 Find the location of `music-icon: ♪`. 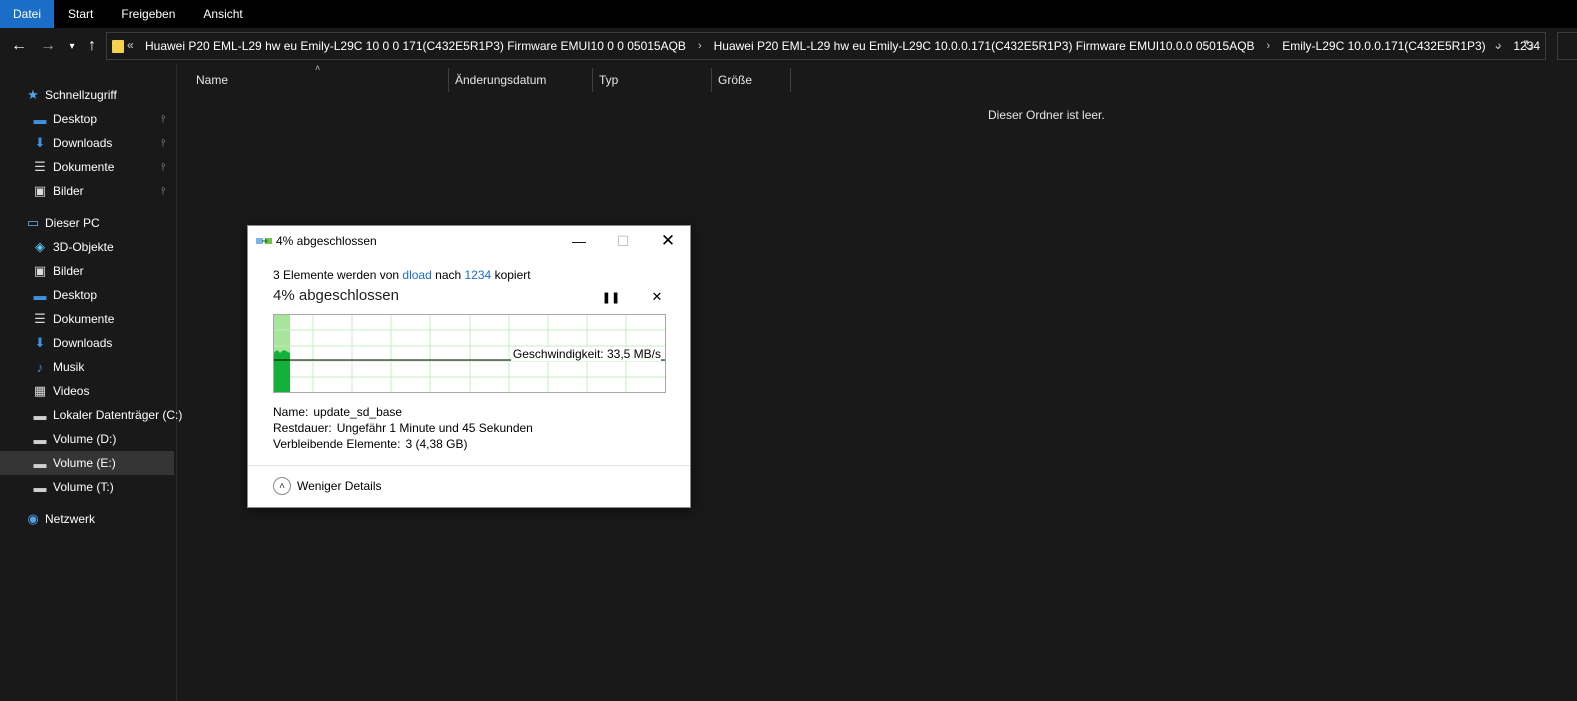

music-icon: ♪ is located at coordinates (40, 367).